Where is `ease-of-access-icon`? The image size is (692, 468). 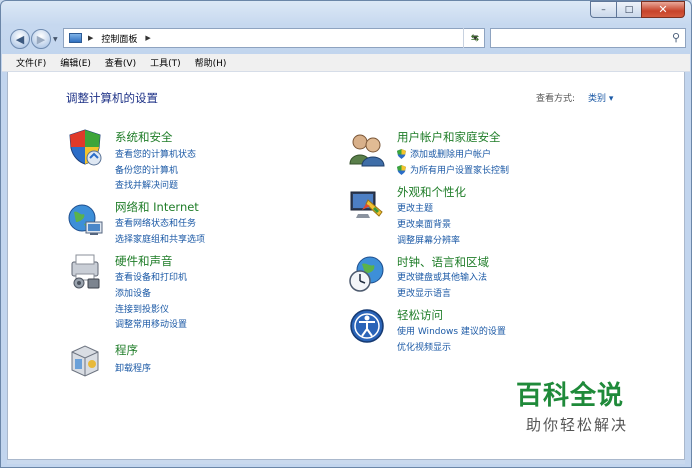
ease-of-access-icon is located at coordinates (367, 326).